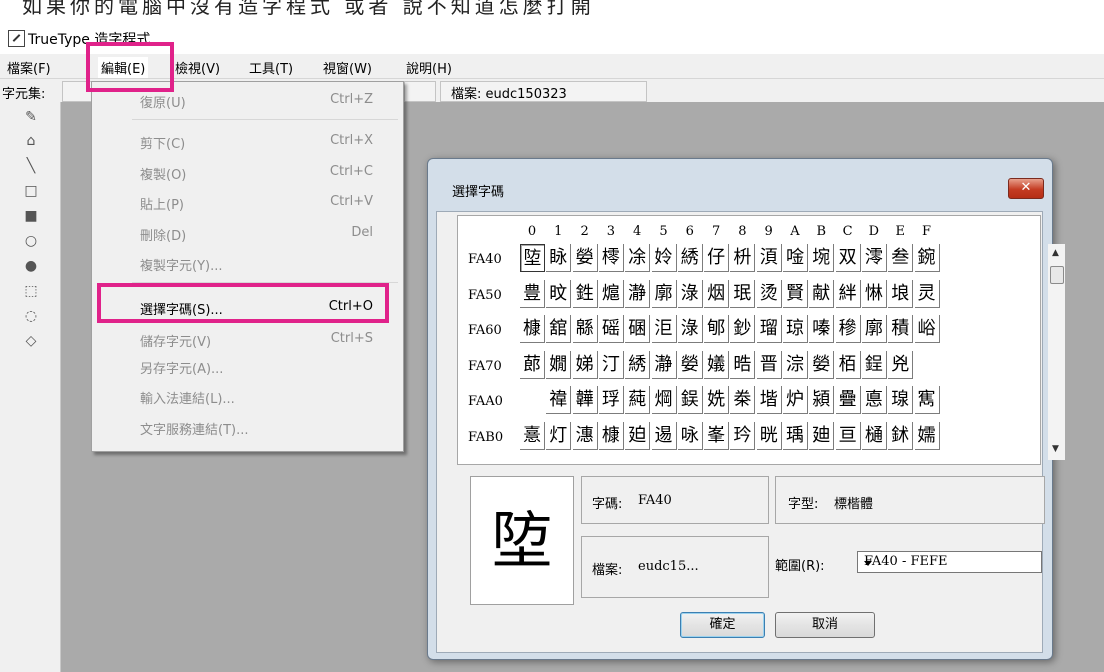 This screenshot has width=1104, height=672. Describe the element at coordinates (247, 233) in the screenshot. I see `menu-item-delete: 刪除(D) Del` at that location.